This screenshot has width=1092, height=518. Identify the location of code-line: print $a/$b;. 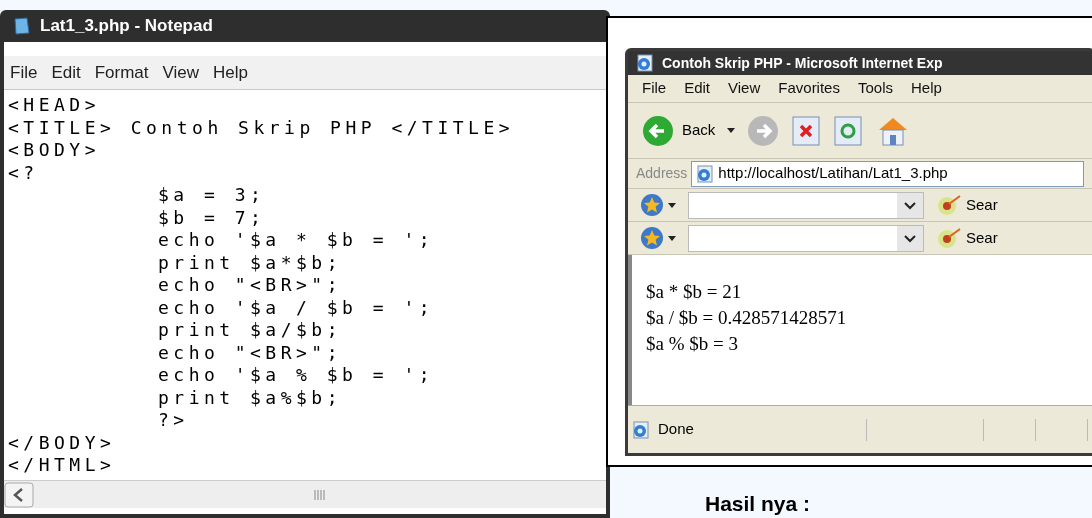
(250, 330).